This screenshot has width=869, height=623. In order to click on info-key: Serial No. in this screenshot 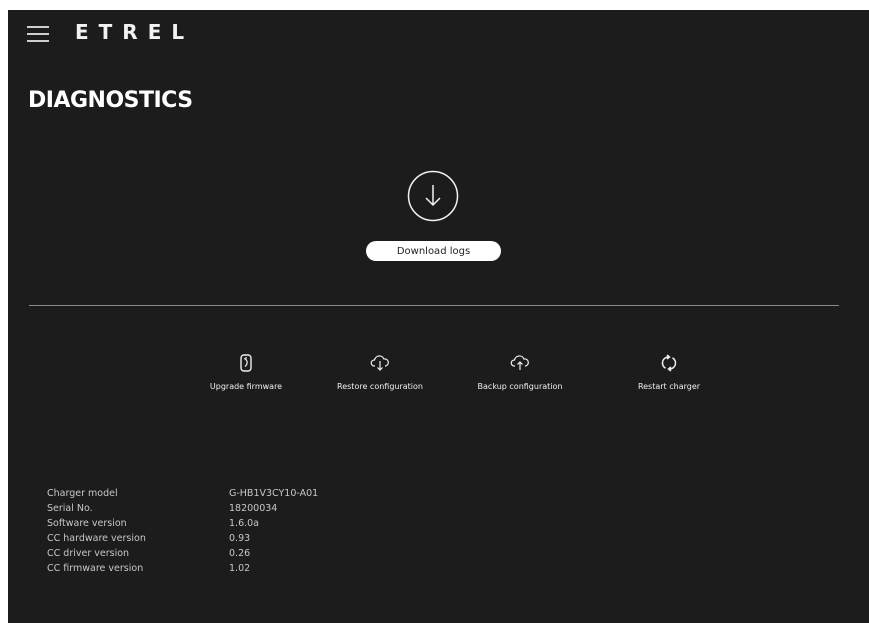, I will do `click(70, 508)`.